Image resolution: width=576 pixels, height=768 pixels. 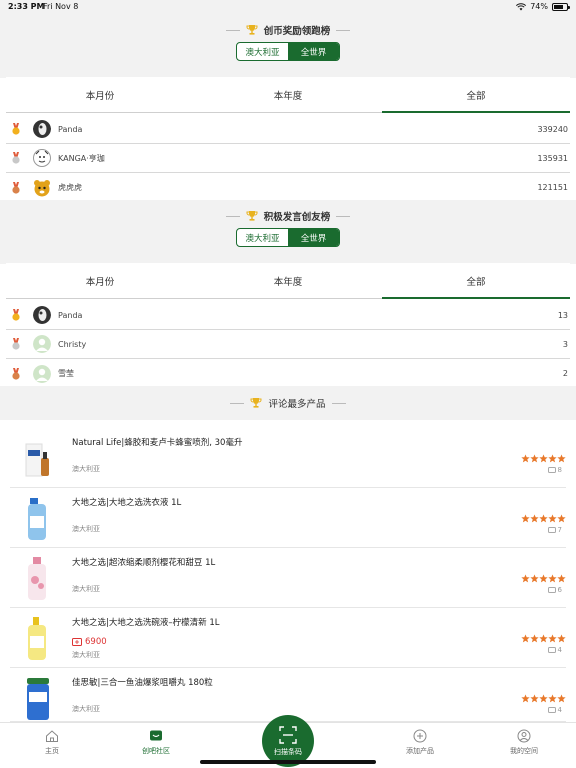 I want to click on product-item: 大地之选|大地之选洗衣液 1L 澳大利亚 7, so click(x=288, y=518).